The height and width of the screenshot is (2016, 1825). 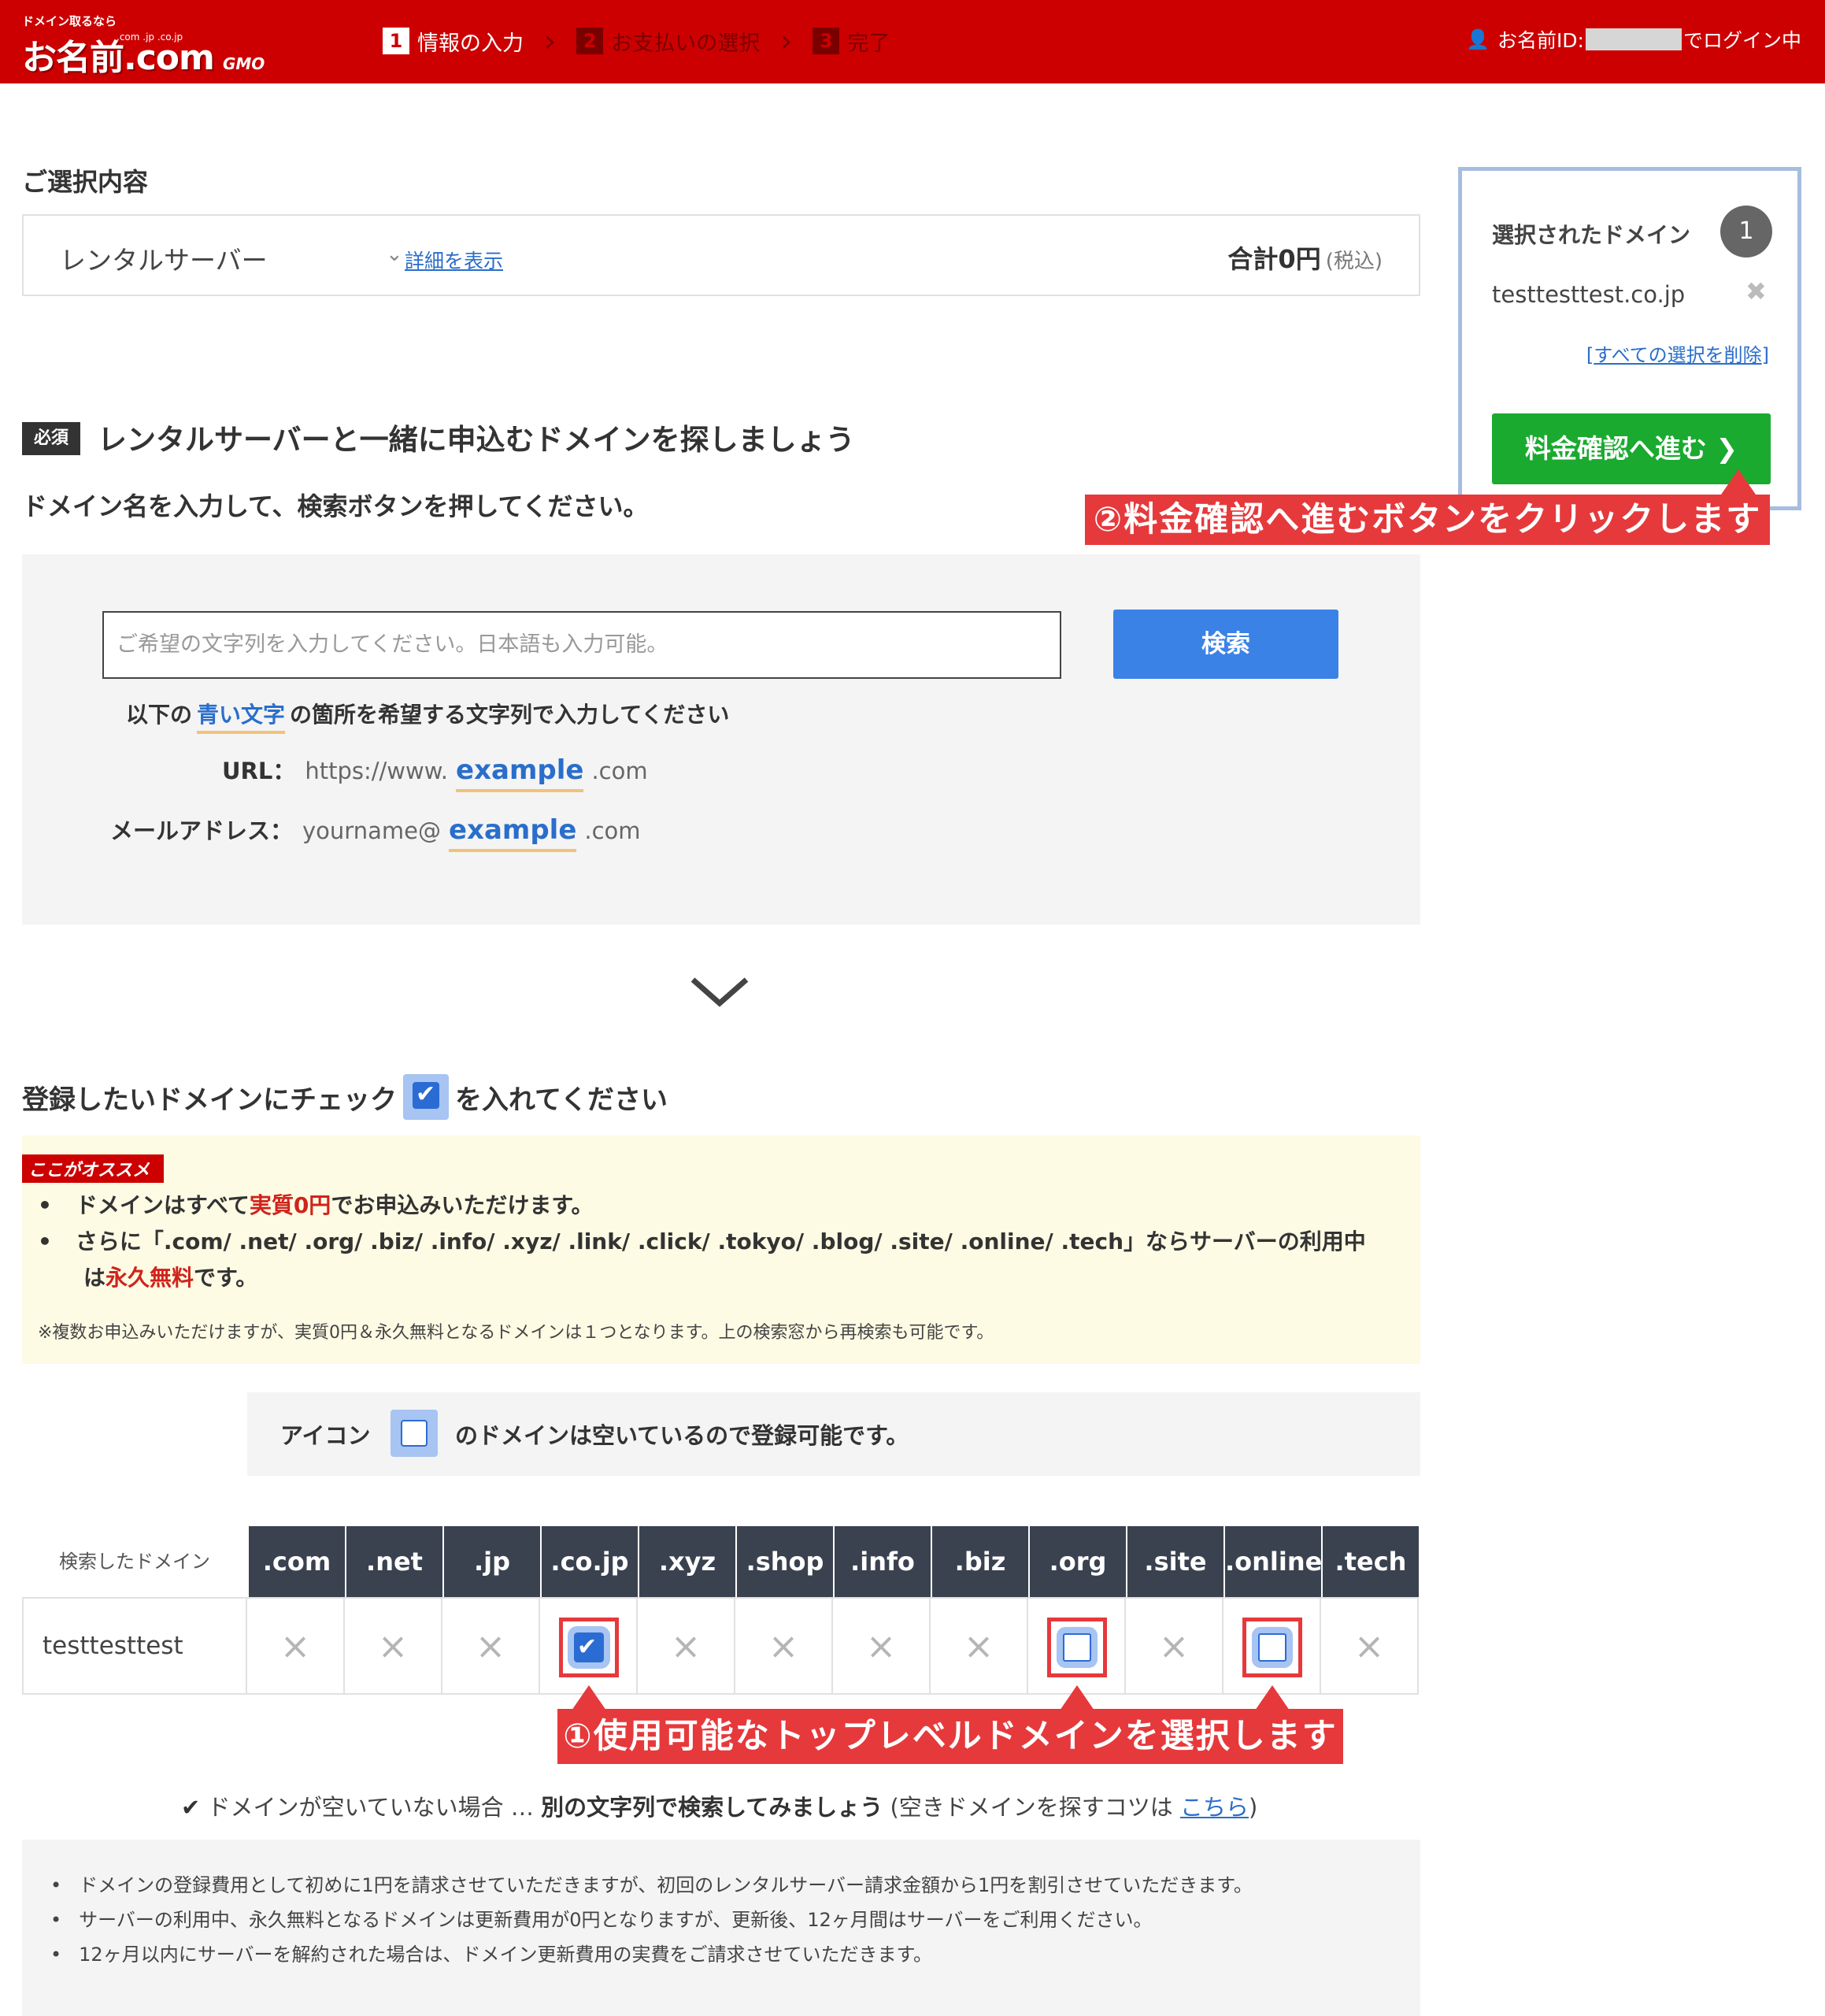 I want to click on mail-suffix: .com, so click(x=612, y=830).